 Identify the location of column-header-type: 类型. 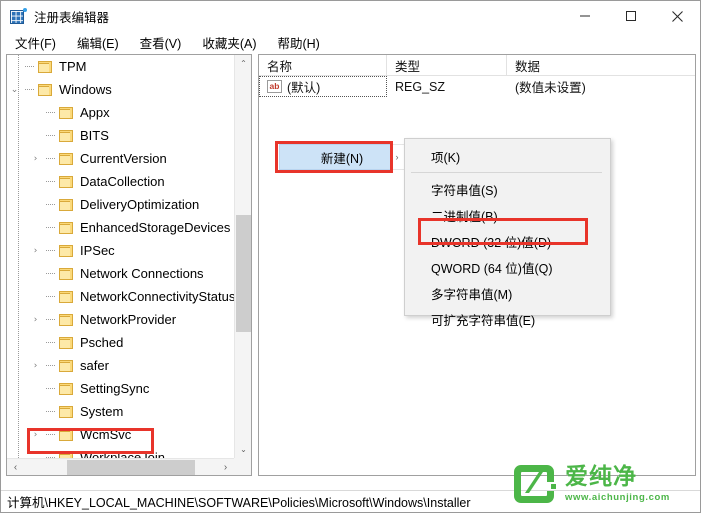
(447, 65).